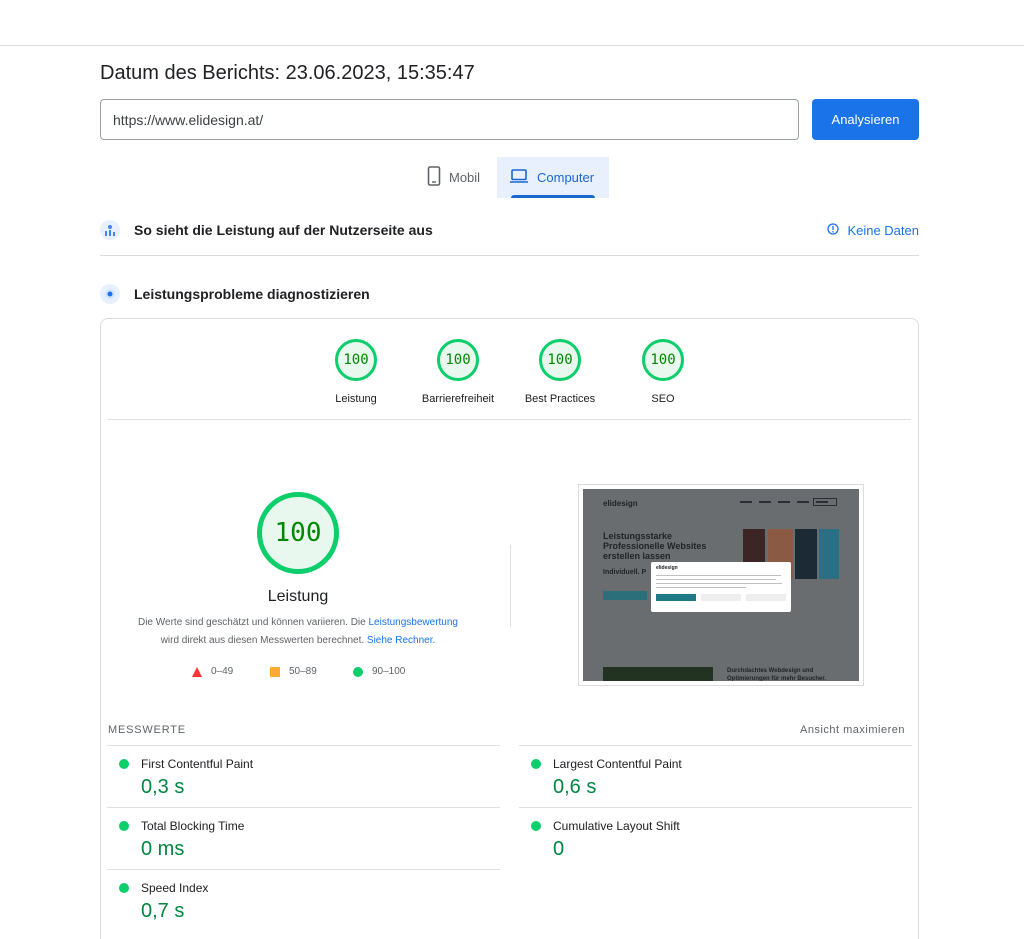  I want to click on metric-value: 0, so click(559, 849).